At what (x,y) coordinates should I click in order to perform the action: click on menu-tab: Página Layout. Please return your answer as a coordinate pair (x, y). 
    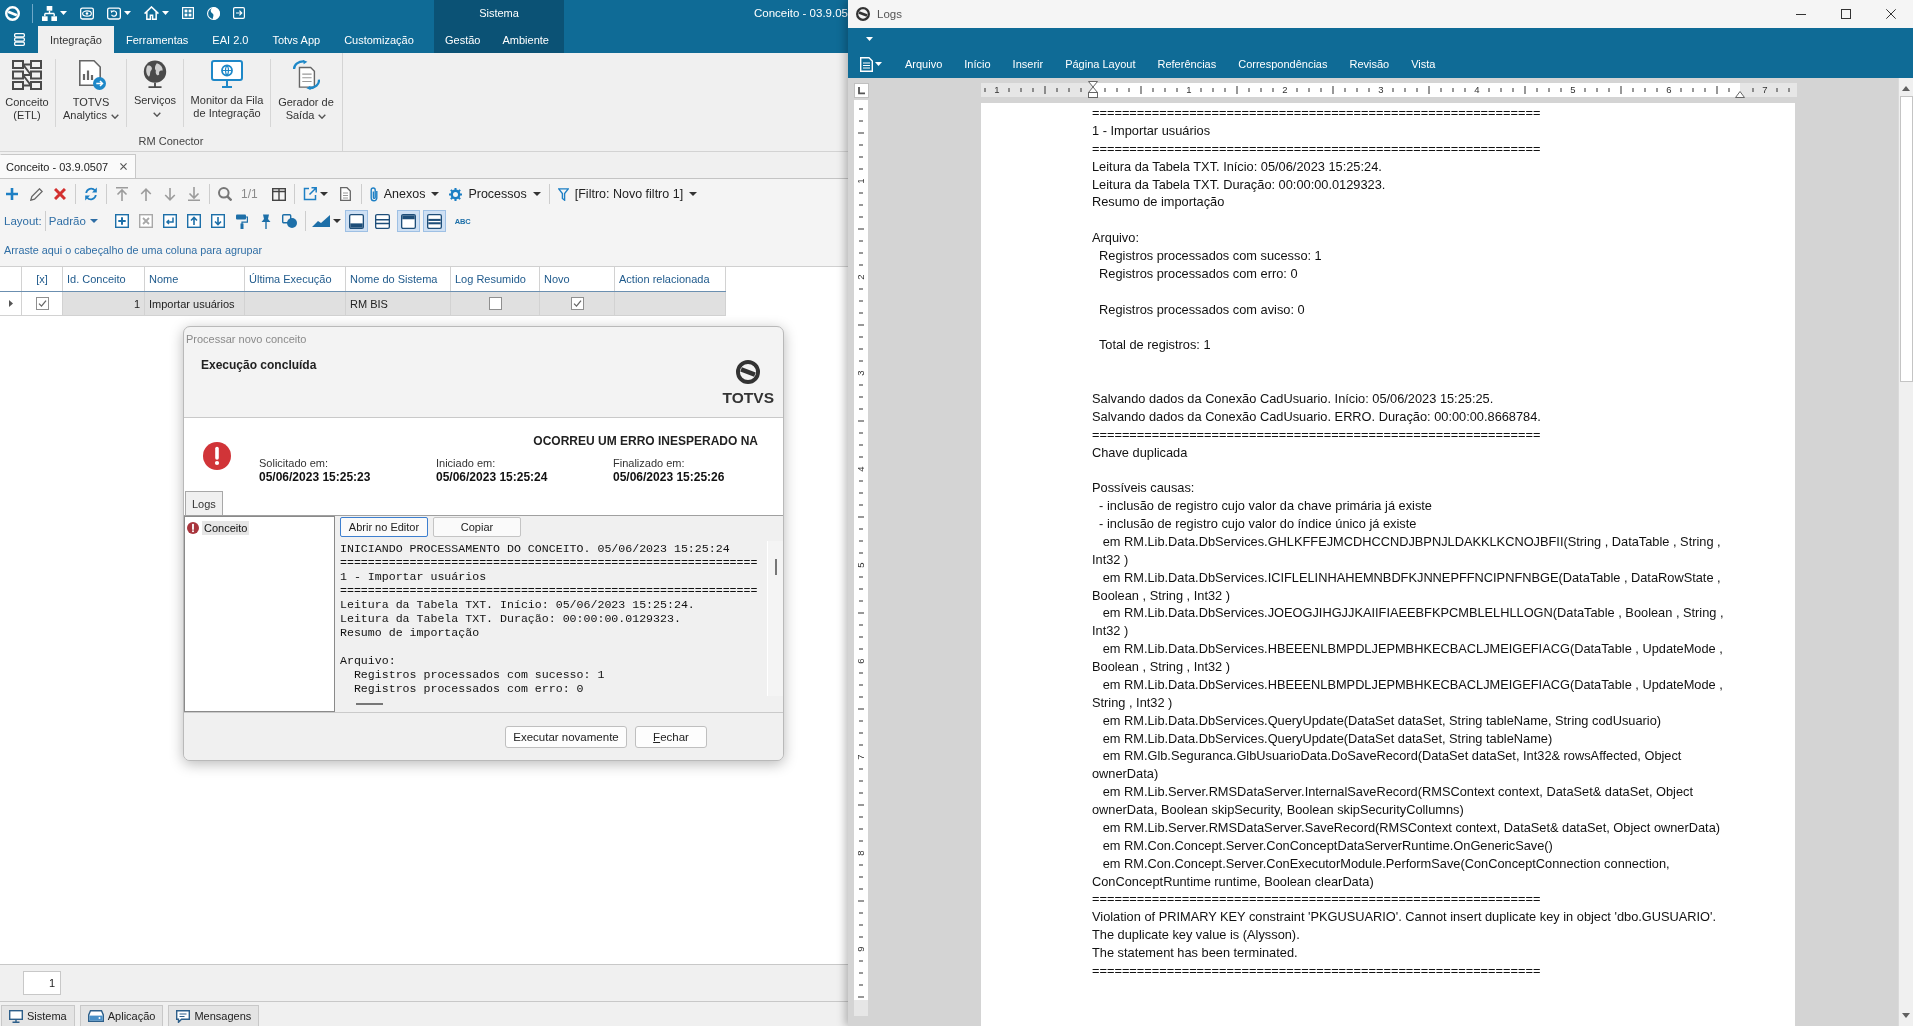
    Looking at the image, I should click on (1100, 64).